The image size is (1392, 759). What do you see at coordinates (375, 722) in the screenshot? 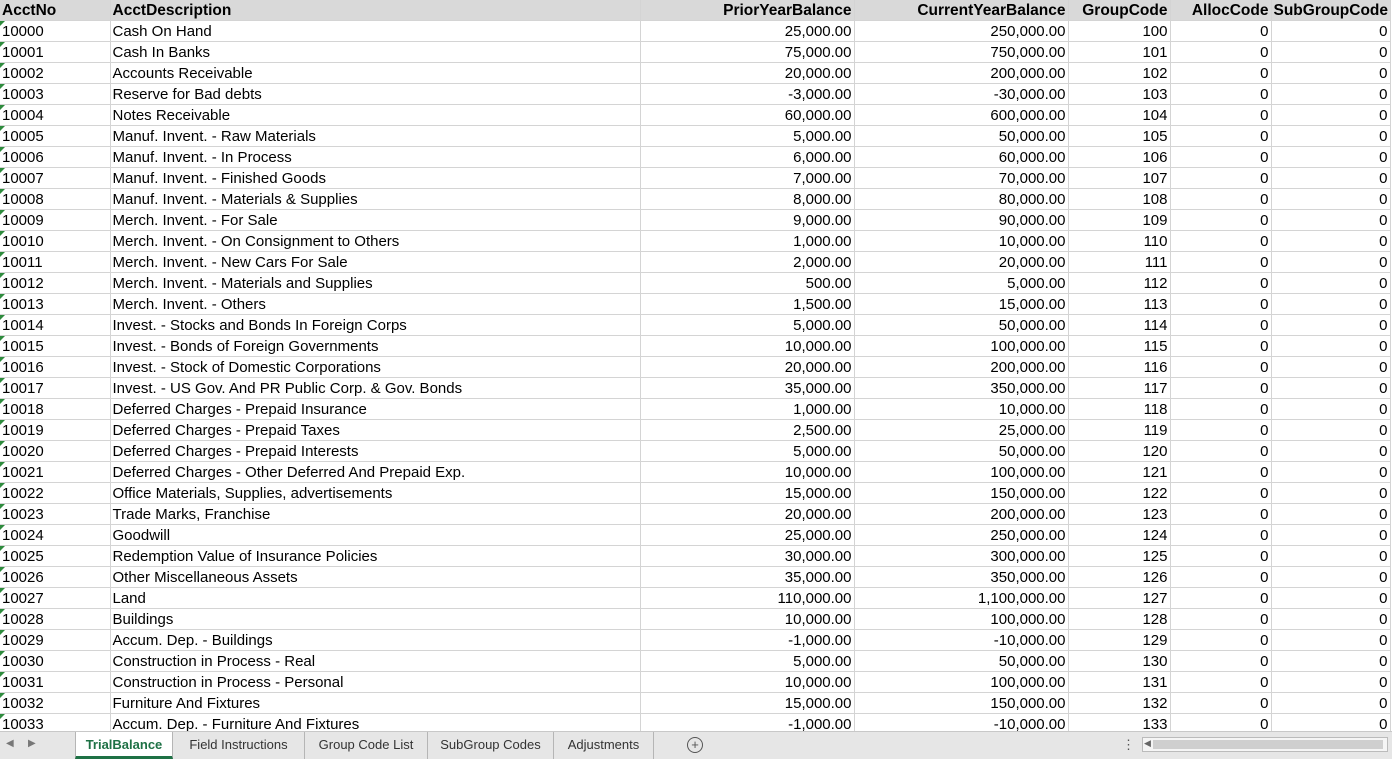
I see `cell-acctdescription: Accum. Dep. - Furniture And Fixtures` at bounding box center [375, 722].